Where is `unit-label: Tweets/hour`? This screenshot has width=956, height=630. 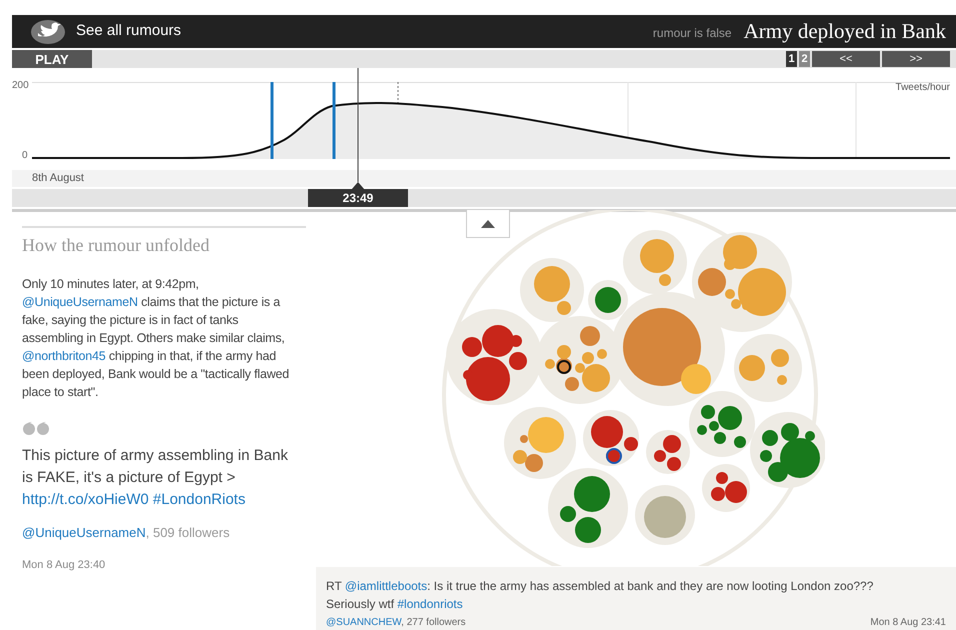
unit-label: Tweets/hour is located at coordinates (923, 88).